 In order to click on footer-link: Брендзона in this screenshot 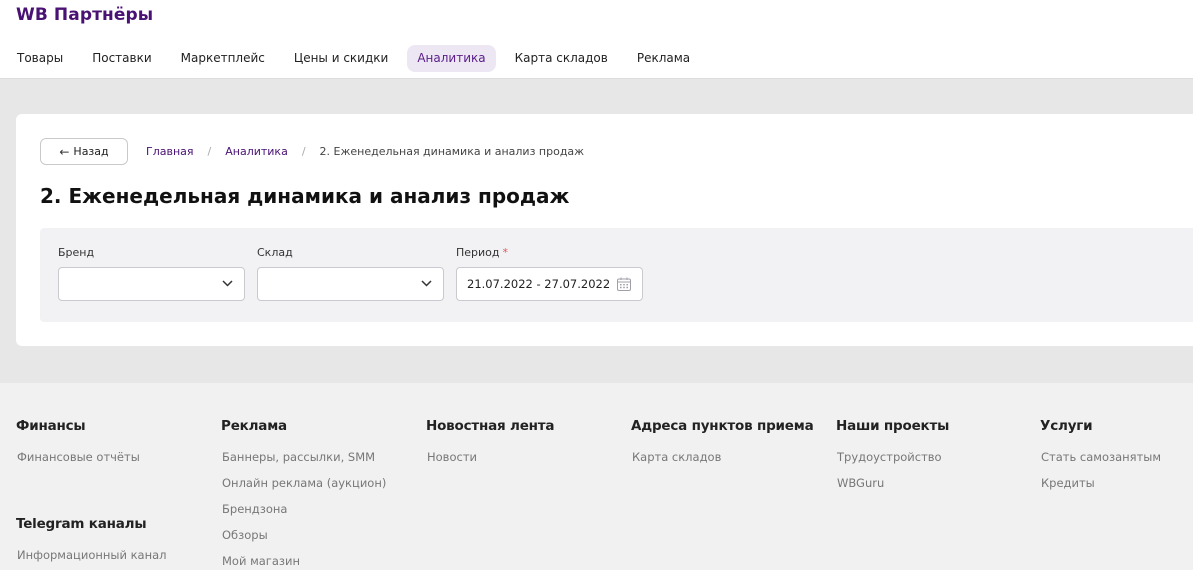, I will do `click(321, 515)`.